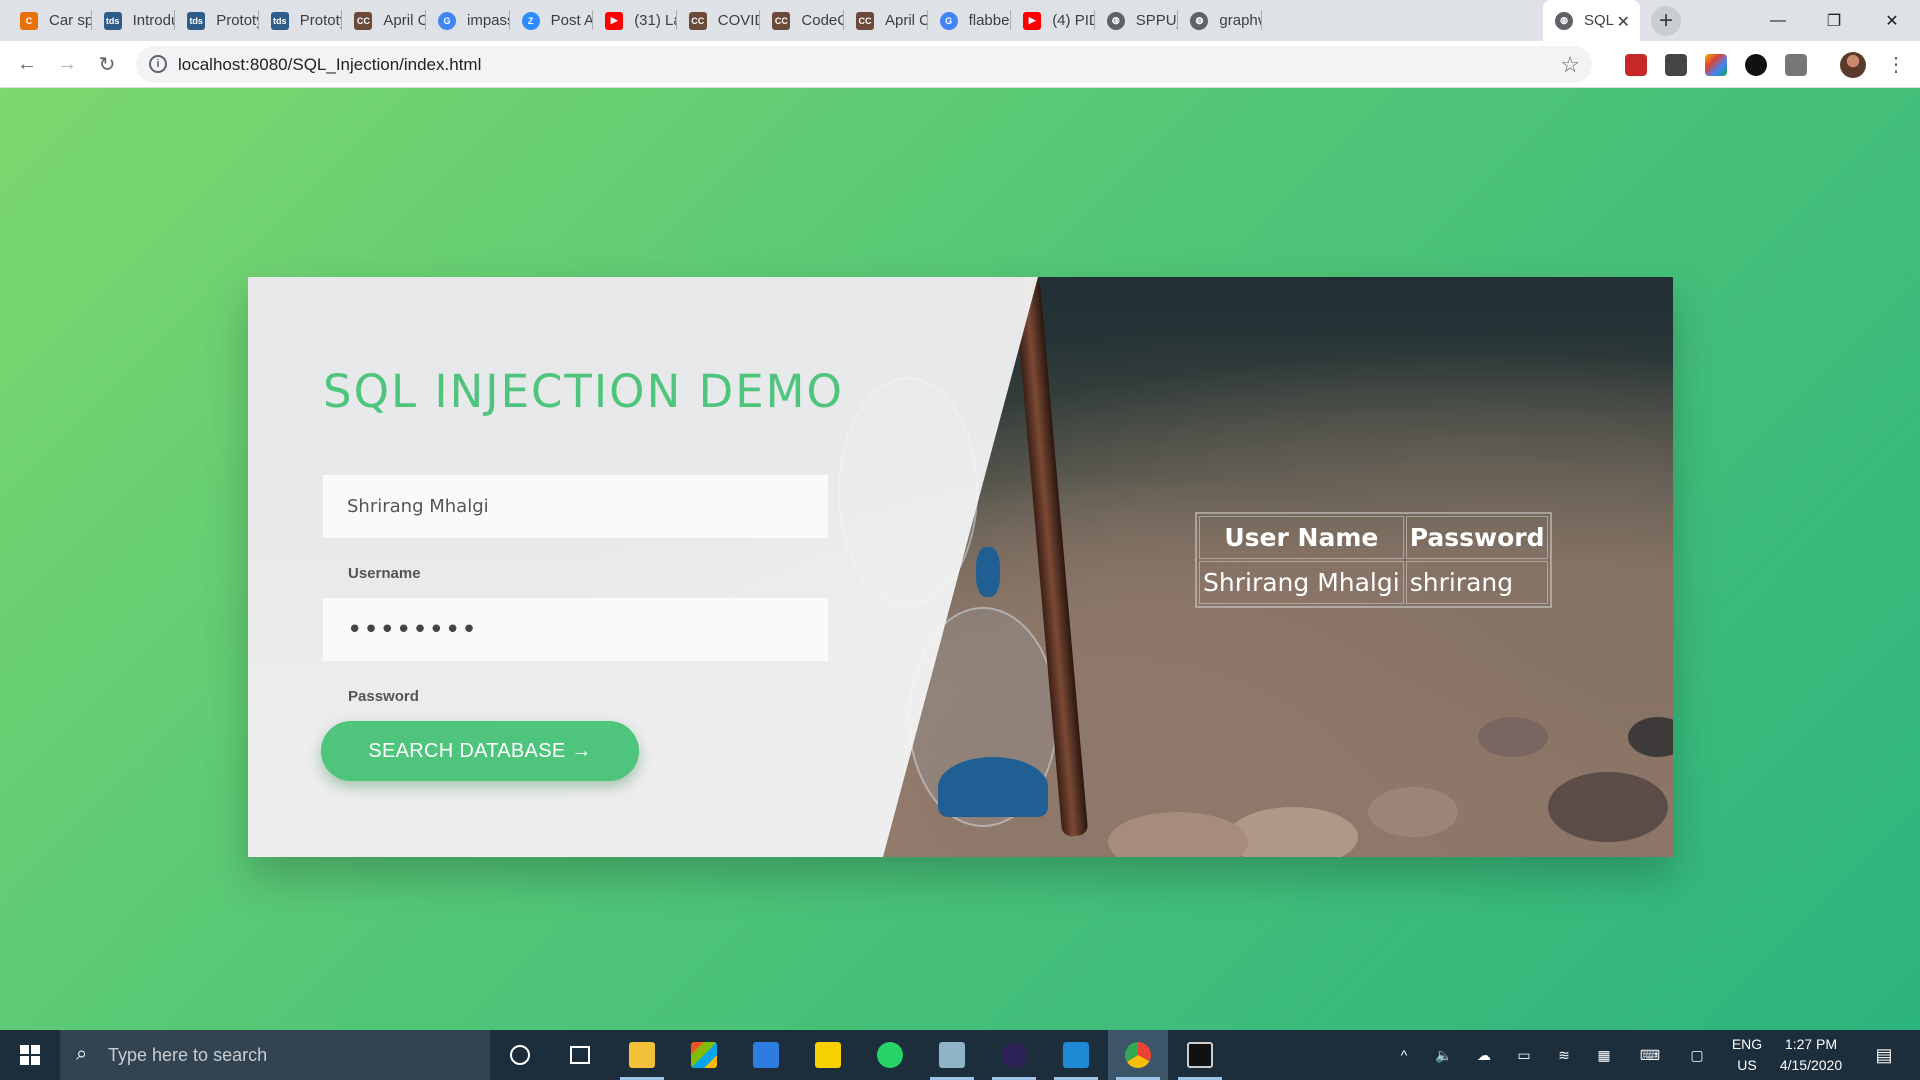 This screenshot has width=1920, height=1080. What do you see at coordinates (1564, 20) in the screenshot?
I see `globe-icon: ◍` at bounding box center [1564, 20].